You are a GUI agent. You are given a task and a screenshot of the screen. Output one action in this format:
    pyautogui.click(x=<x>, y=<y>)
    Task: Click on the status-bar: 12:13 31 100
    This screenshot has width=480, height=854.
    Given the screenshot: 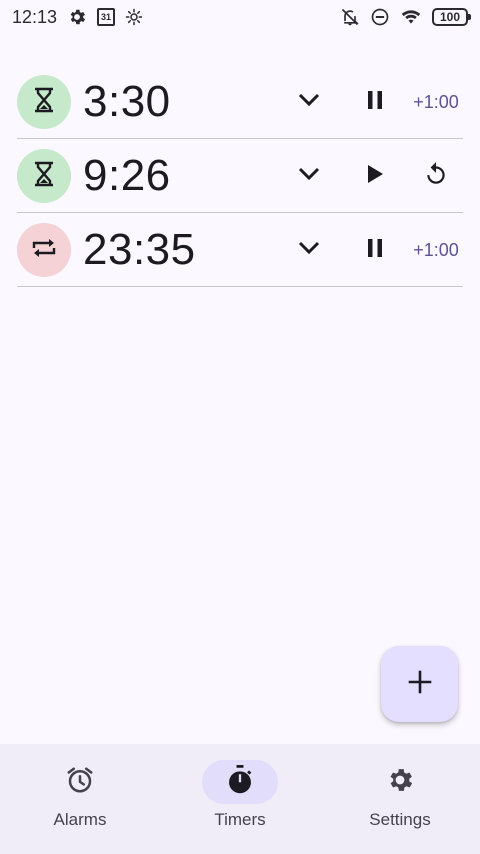 What is the action you would take?
    pyautogui.click(x=240, y=17)
    